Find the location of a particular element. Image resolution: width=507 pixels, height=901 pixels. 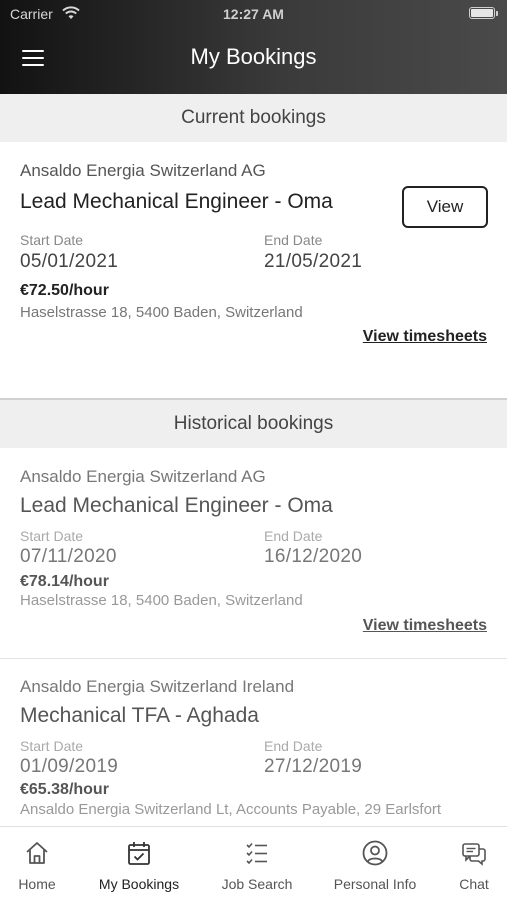

clock: 12:27 AM is located at coordinates (253, 14).